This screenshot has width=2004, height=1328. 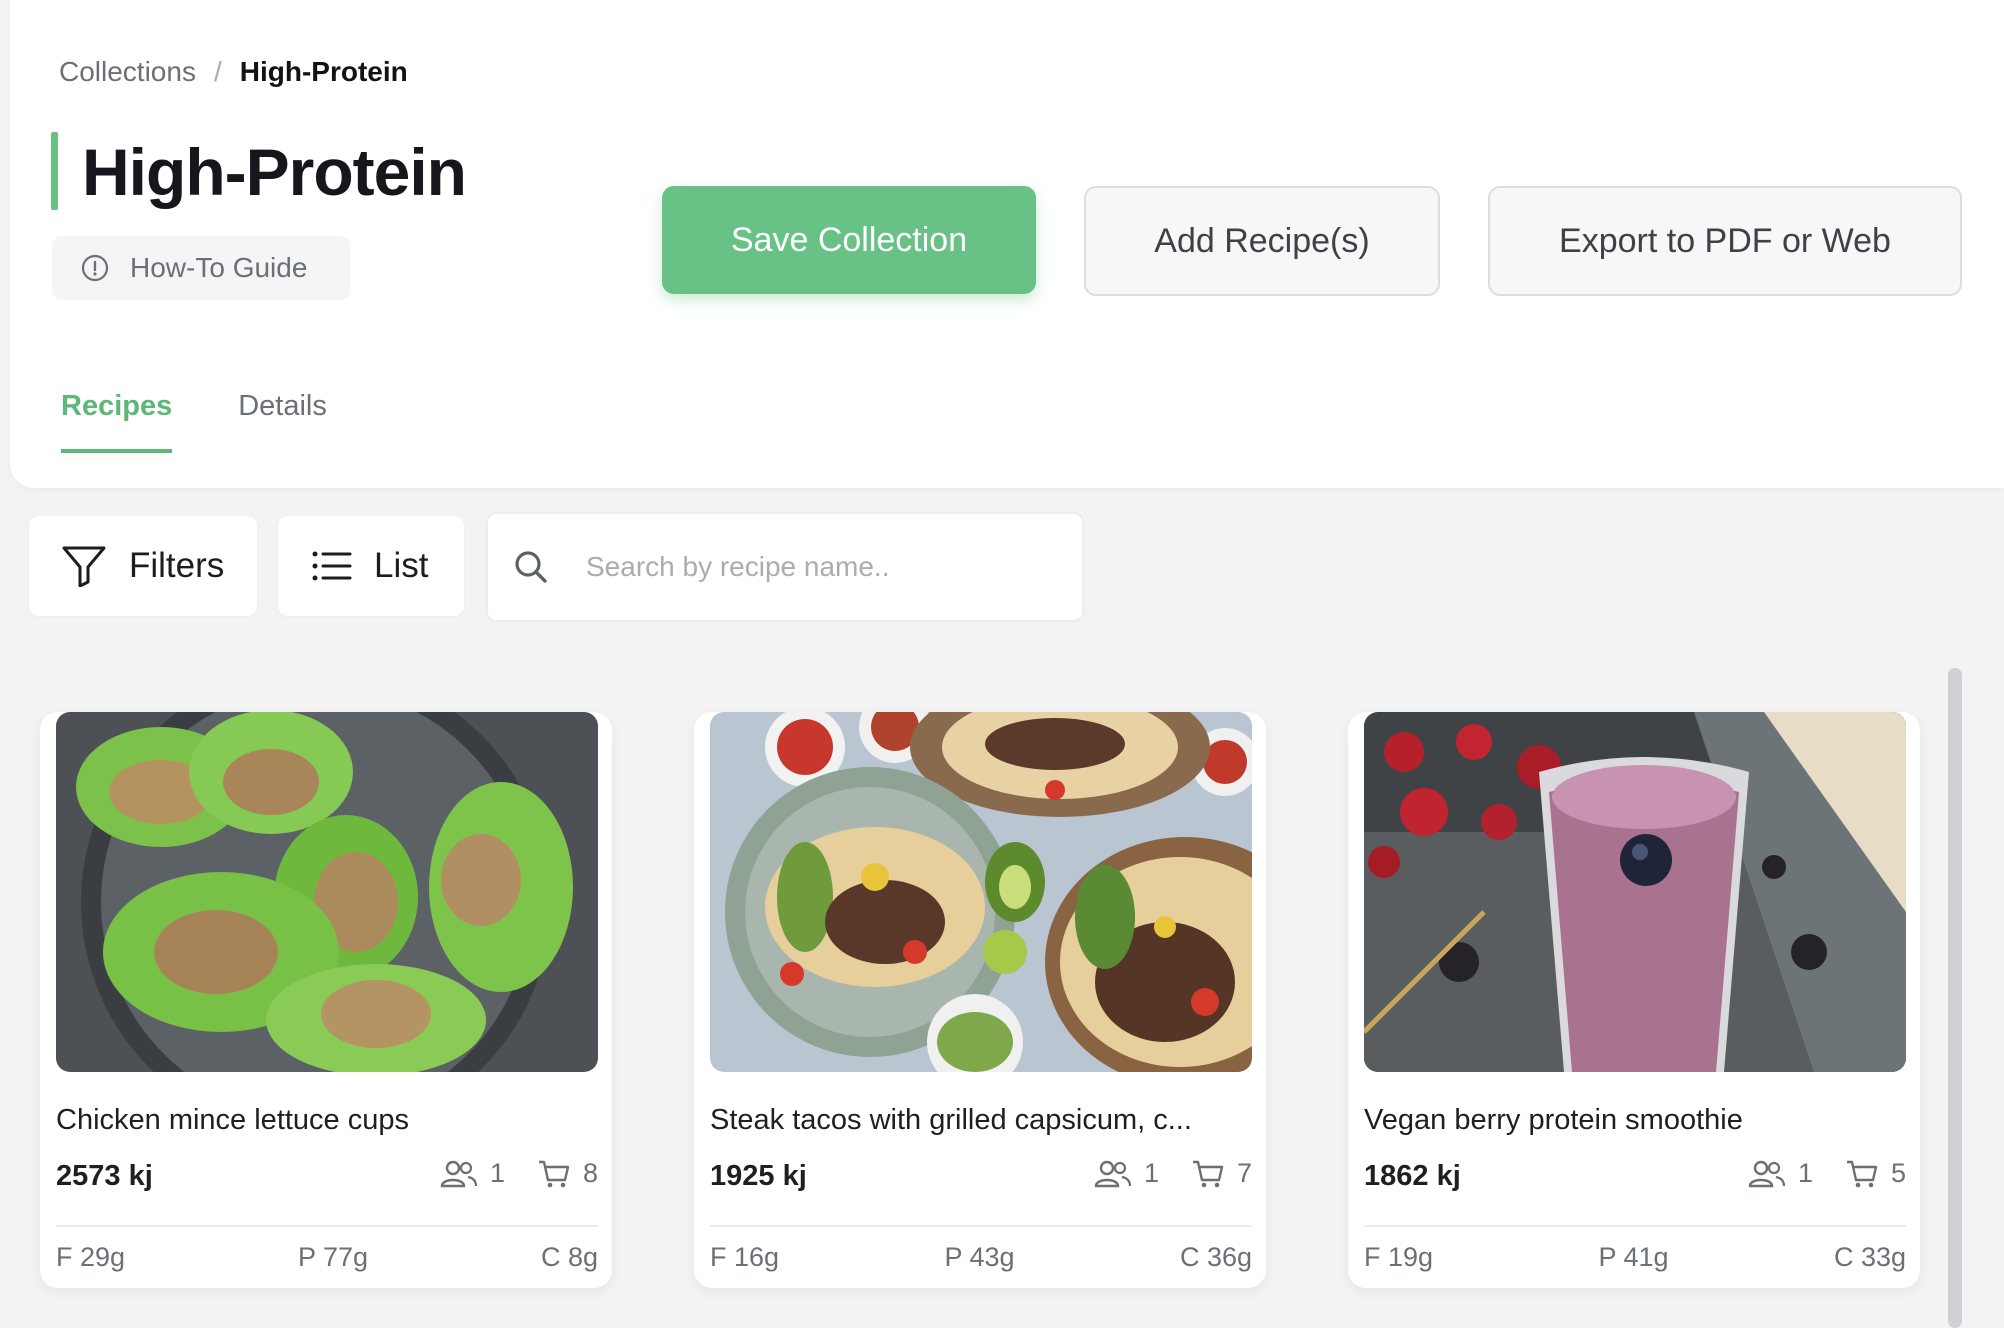 I want to click on recipe-meta: 1 8, so click(x=503, y=1173).